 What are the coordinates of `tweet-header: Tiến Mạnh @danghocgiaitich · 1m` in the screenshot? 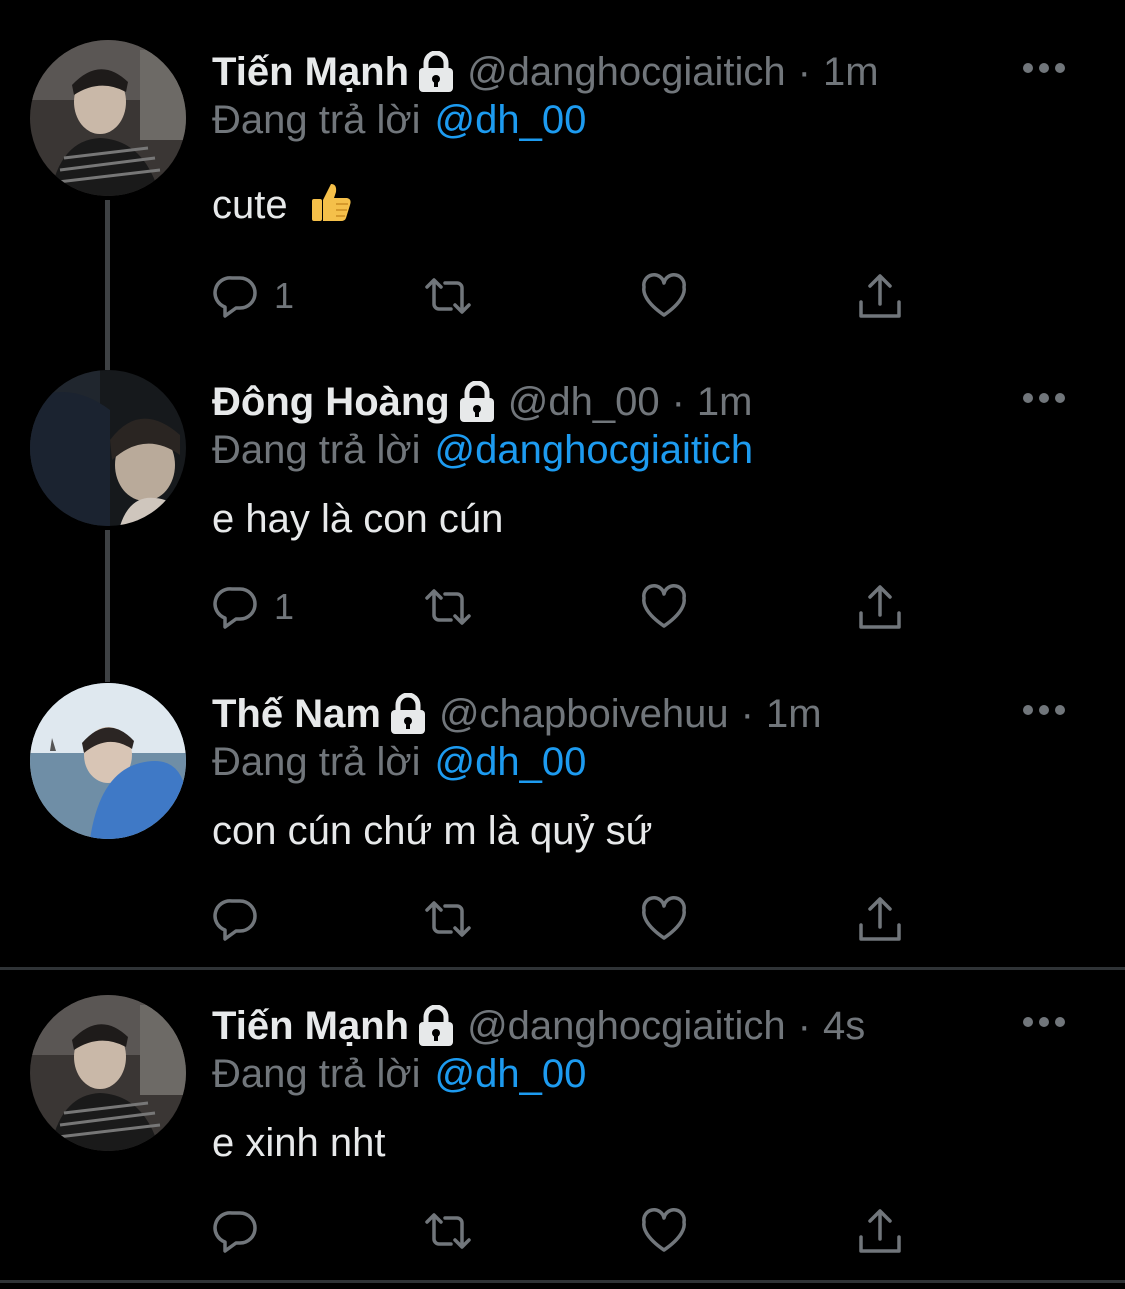 It's located at (545, 72).